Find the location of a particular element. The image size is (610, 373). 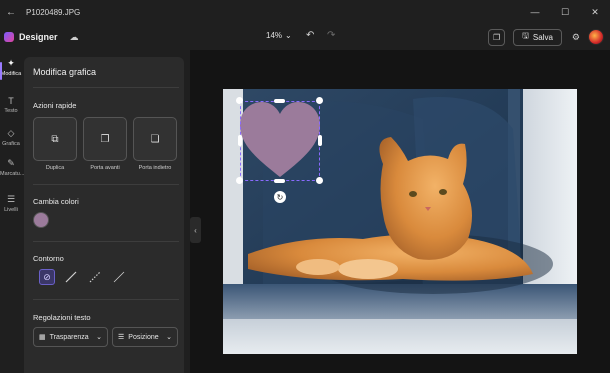

position-label: Posizione is located at coordinates (143, 337).